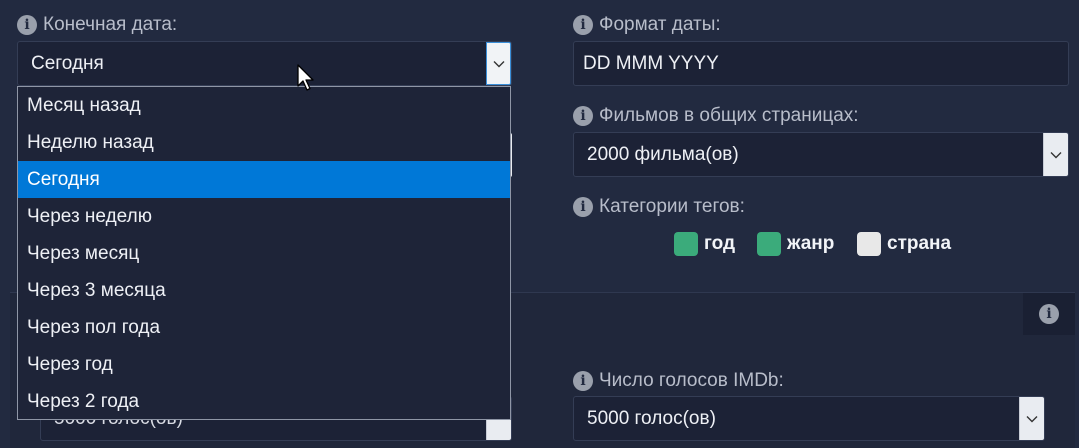 The width and height of the screenshot is (1079, 448). Describe the element at coordinates (809, 418) in the screenshot. I see `imdb-votes-select: 5000 голос(ов)` at that location.